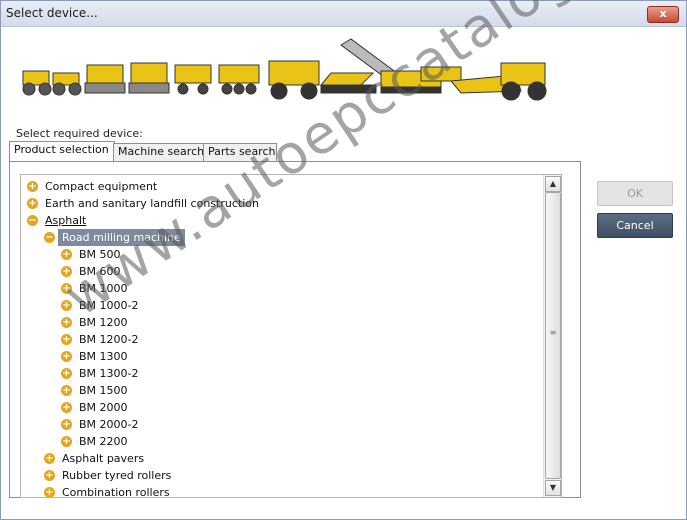 The height and width of the screenshot is (520, 687). I want to click on tree-item-label: BM 2200, so click(103, 441).